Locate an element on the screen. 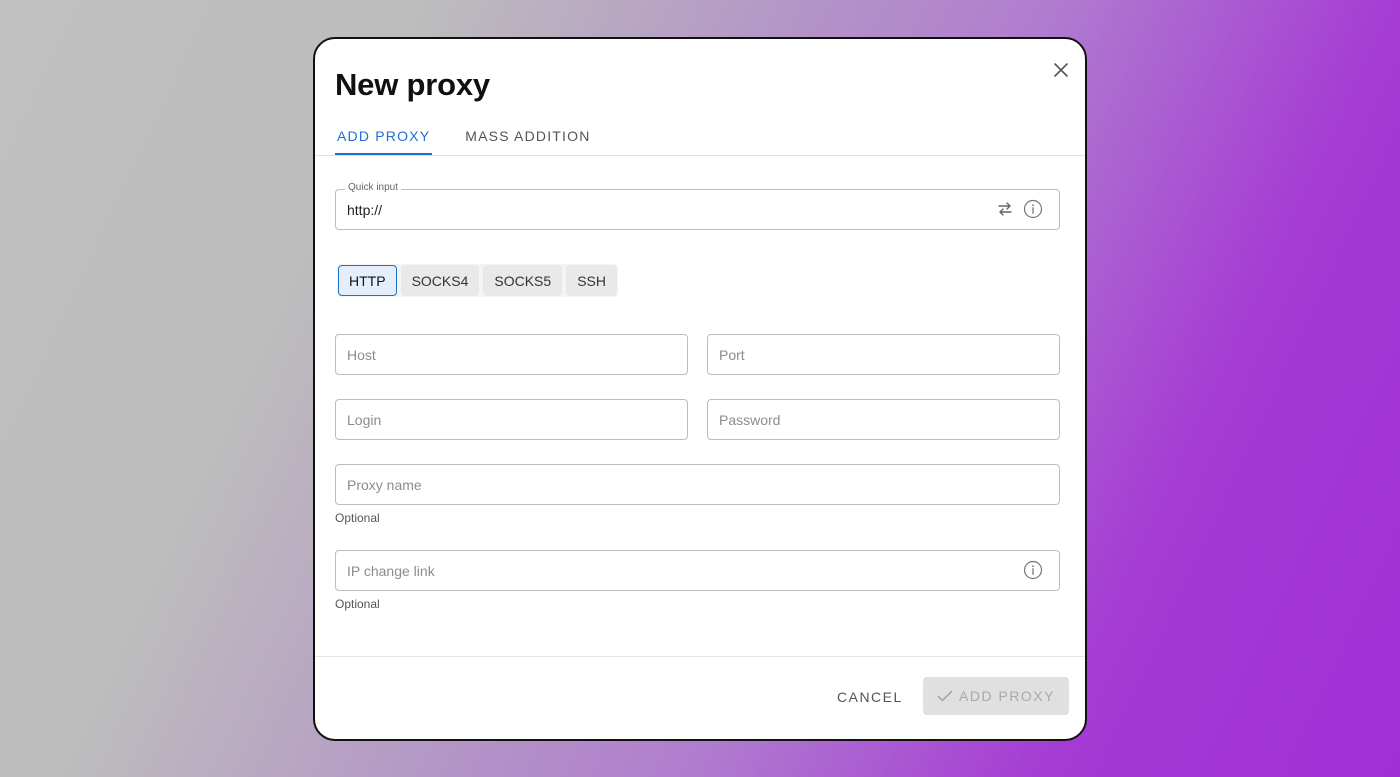 The image size is (1400, 777). tab-add-proxy: ADD PROXY is located at coordinates (384, 140).